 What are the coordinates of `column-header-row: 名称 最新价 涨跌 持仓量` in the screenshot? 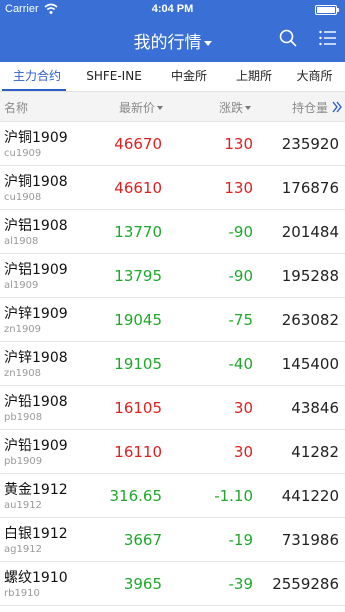 It's located at (172, 107).